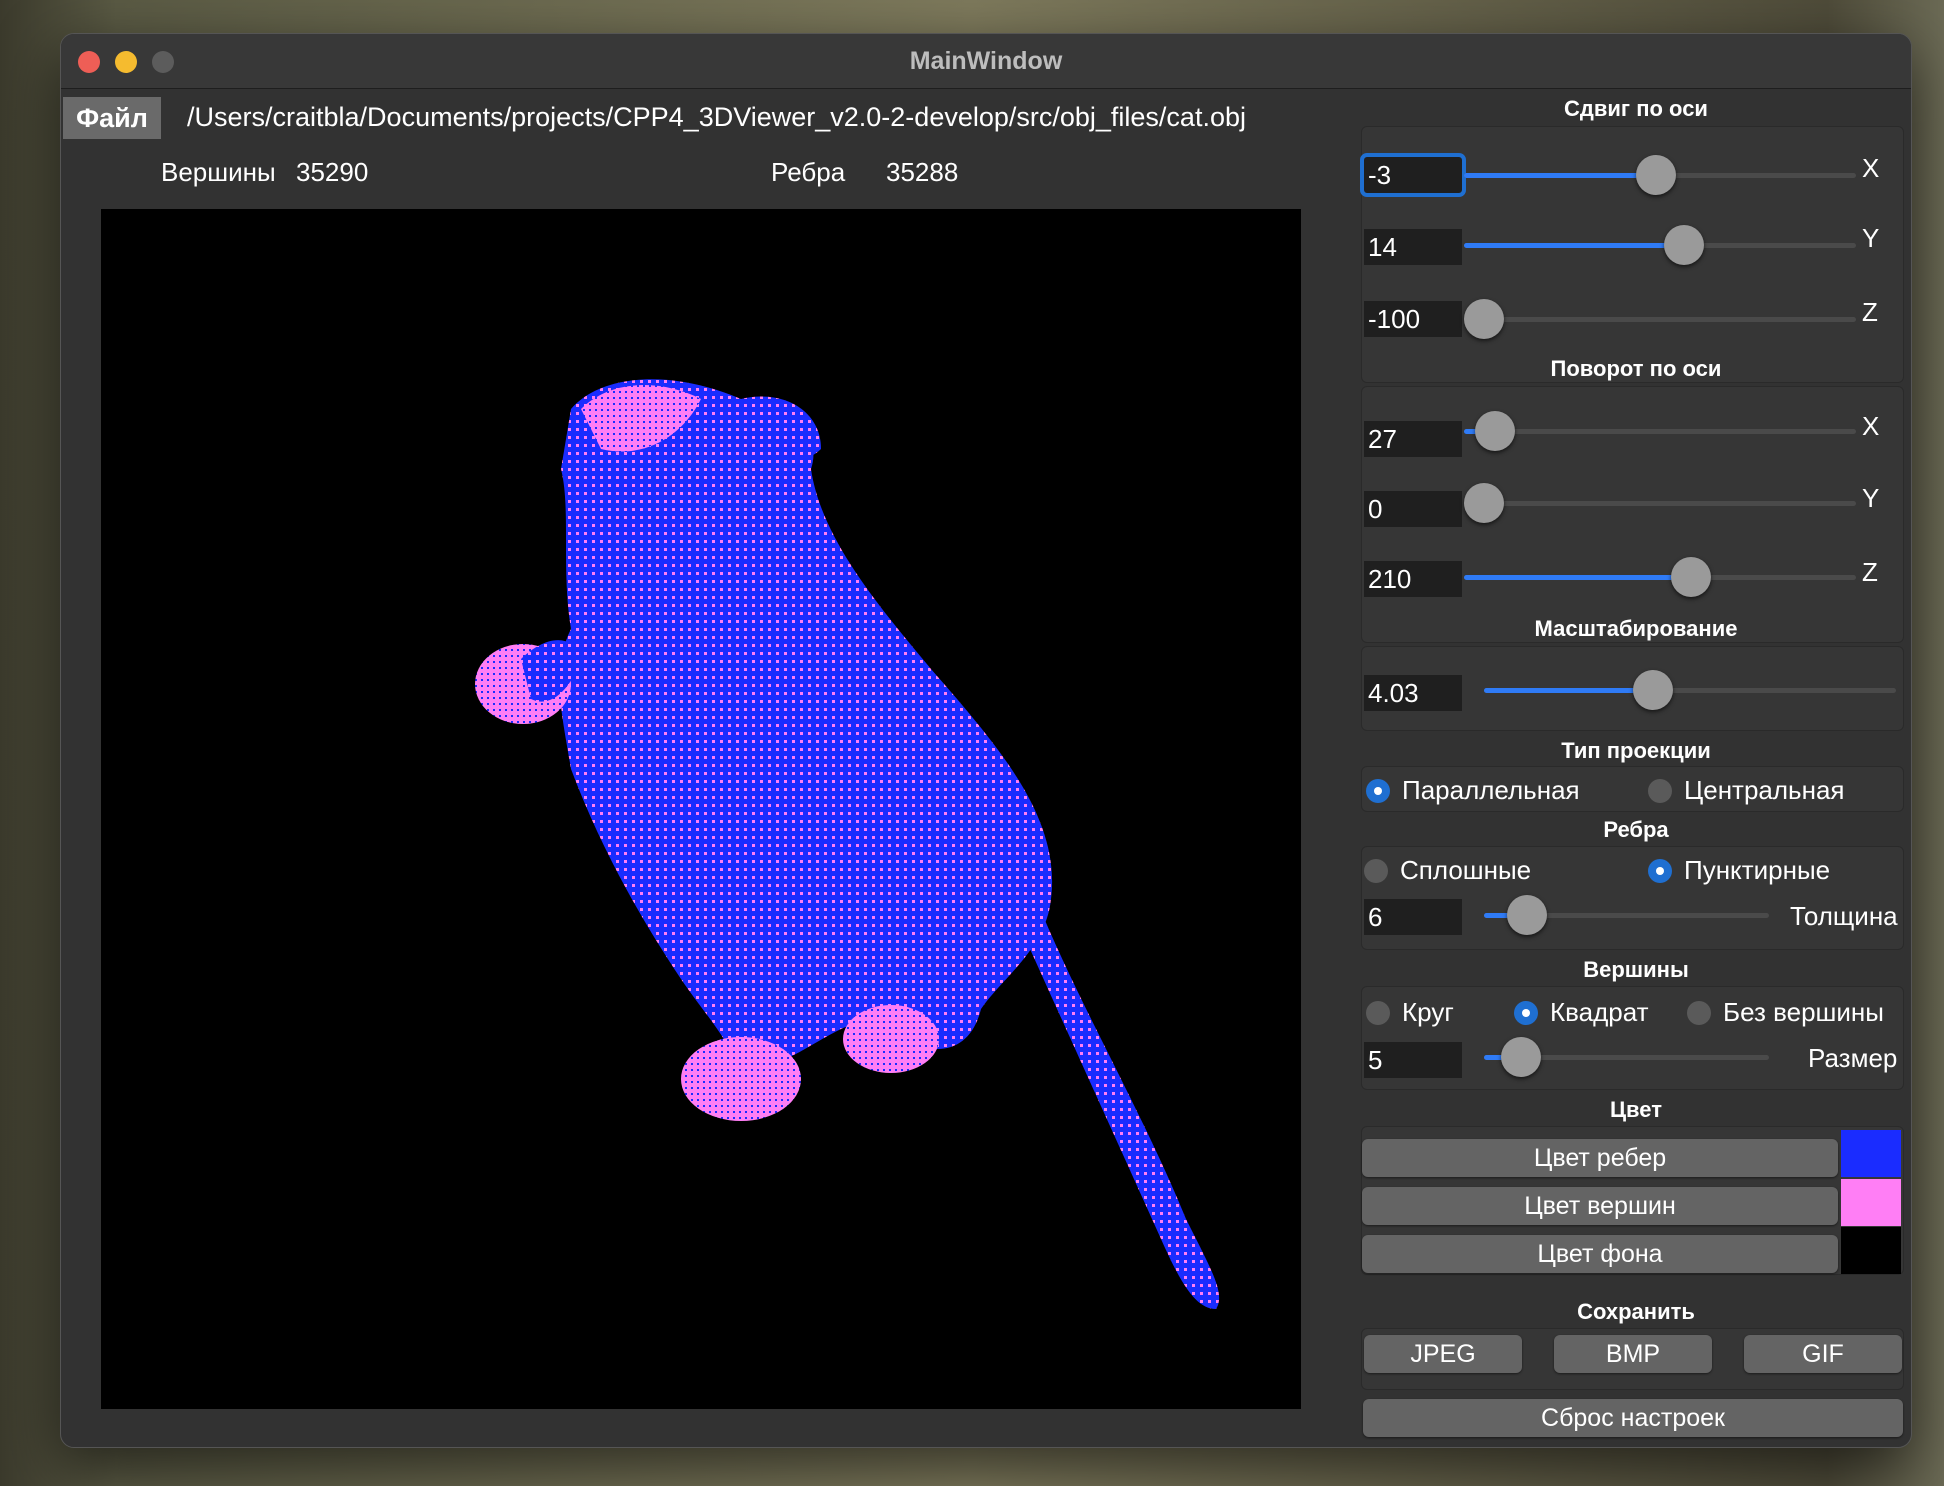 Image resolution: width=1944 pixels, height=1486 pixels. Describe the element at coordinates (1871, 1153) in the screenshot. I see `edge-color-swatch` at that location.